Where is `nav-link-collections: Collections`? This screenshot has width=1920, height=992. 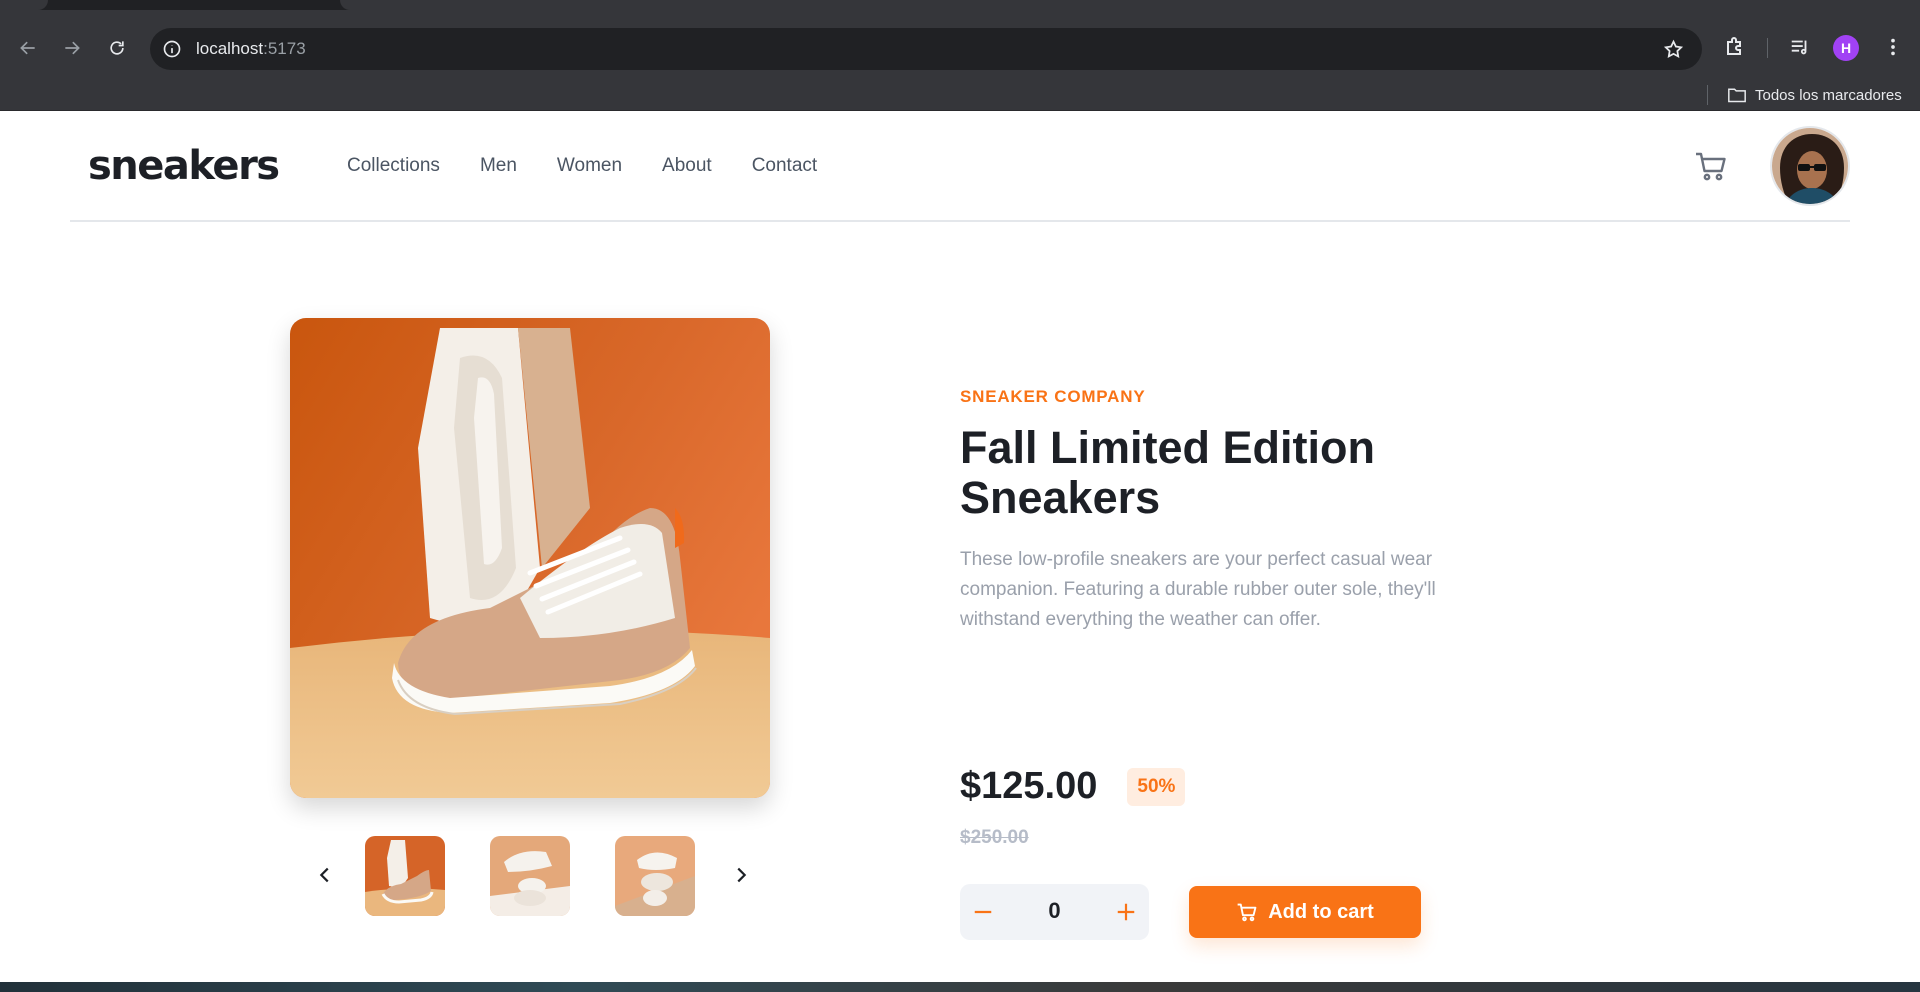
nav-link-collections: Collections is located at coordinates (393, 166).